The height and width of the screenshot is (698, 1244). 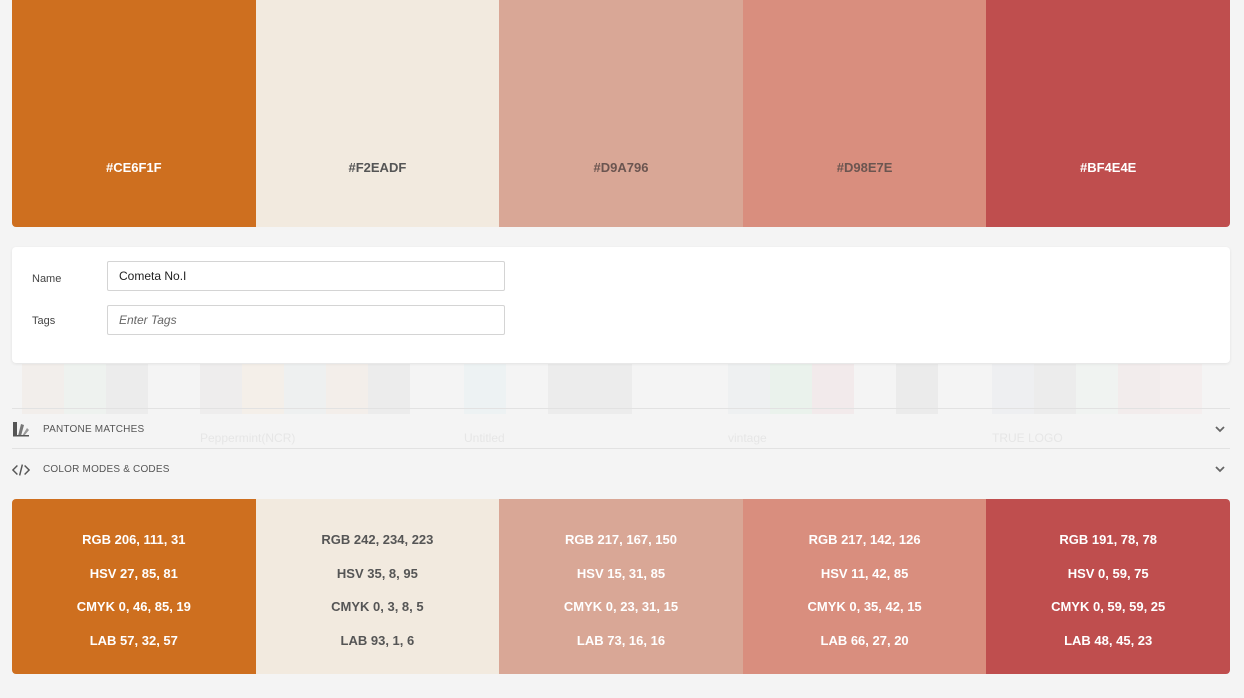 What do you see at coordinates (44, 321) in the screenshot?
I see `tags-label: Tags` at bounding box center [44, 321].